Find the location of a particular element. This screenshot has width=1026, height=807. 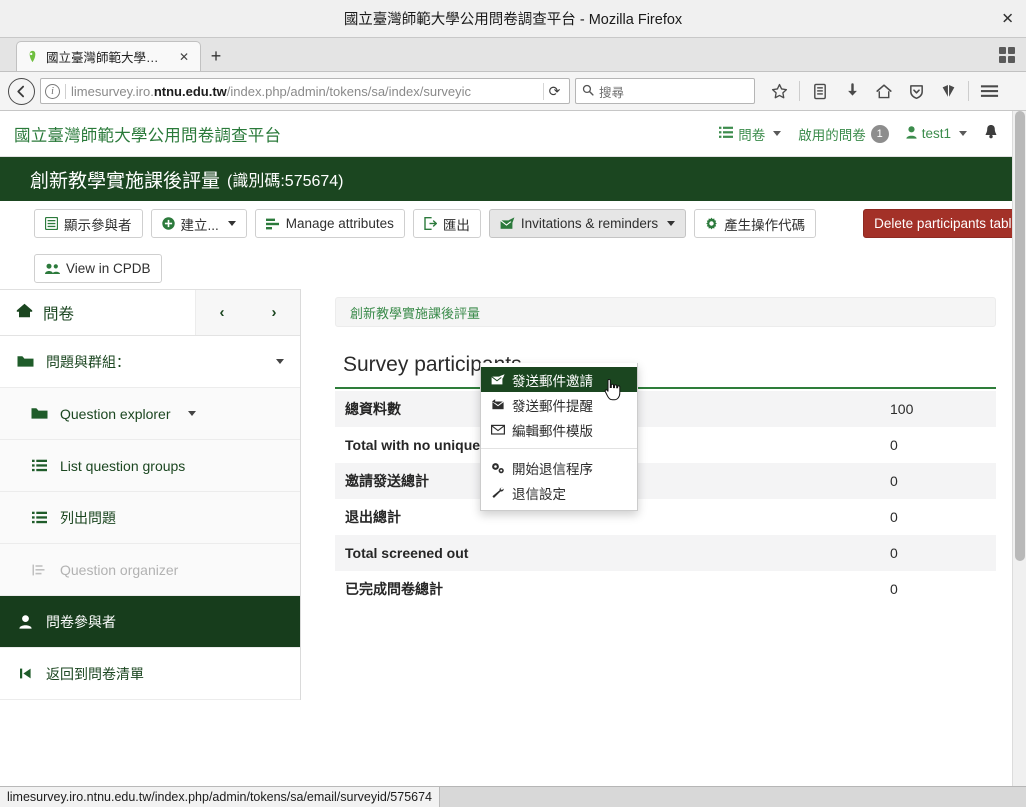

row-label: 已完成問卷總計 is located at coordinates (394, 589).